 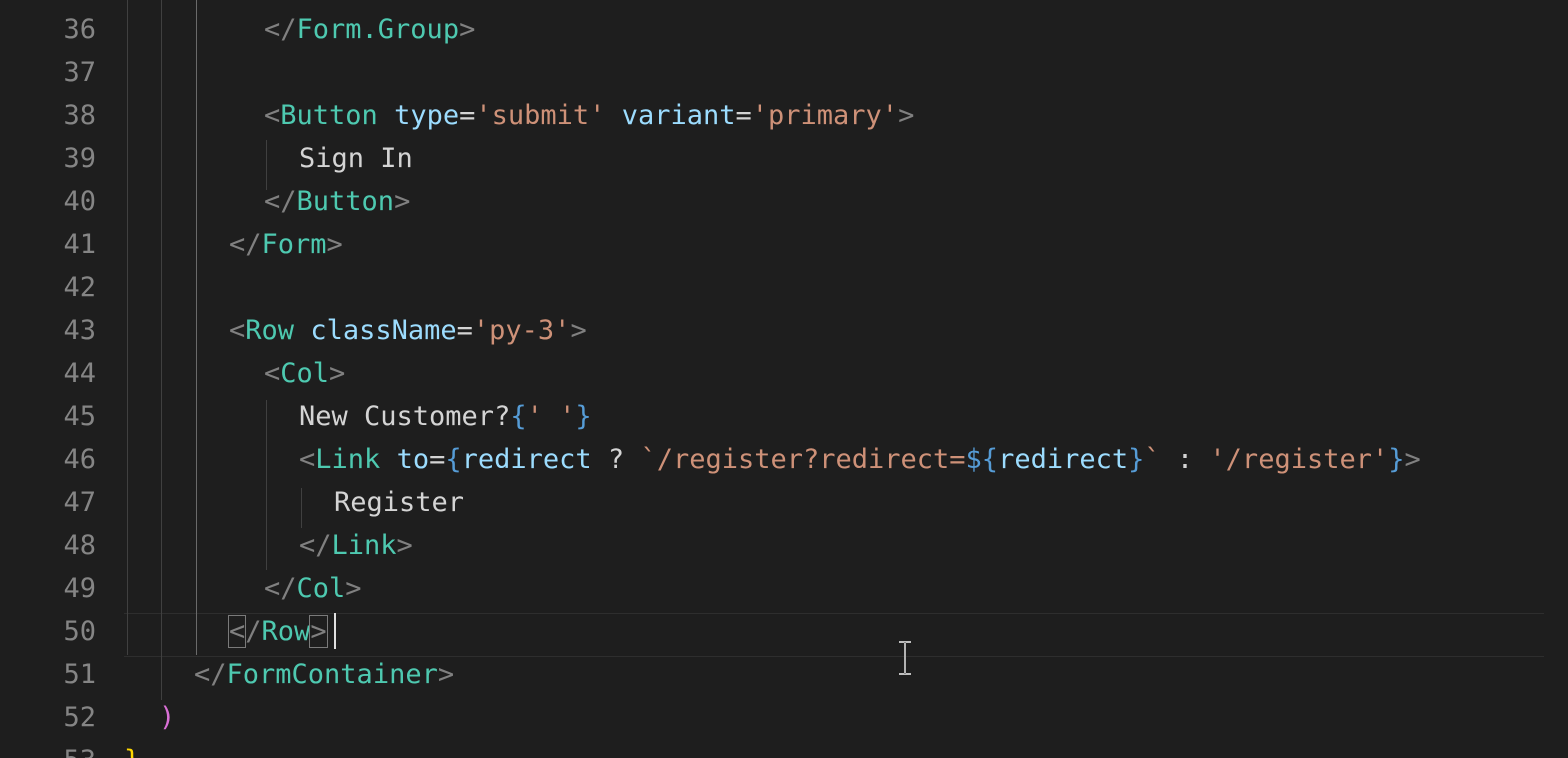 What do you see at coordinates (982, 459) in the screenshot?
I see `code-token: ${` at bounding box center [982, 459].